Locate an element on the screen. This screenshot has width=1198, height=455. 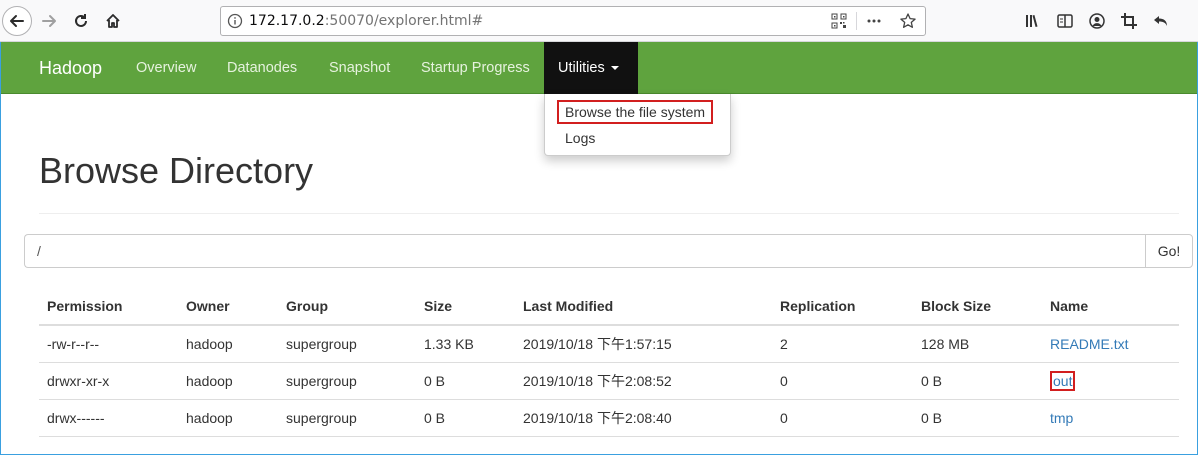
home-icon is located at coordinates (113, 21).